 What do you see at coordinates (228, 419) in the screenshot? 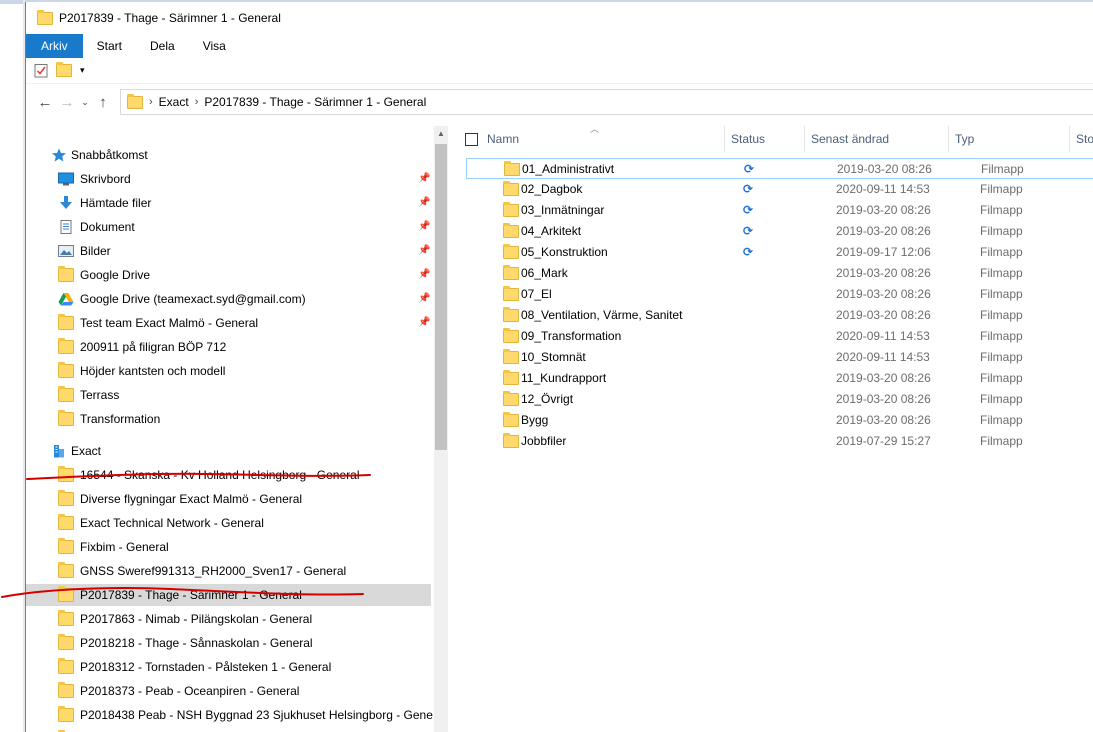
I see `nav-item-transformation: Transformation` at bounding box center [228, 419].